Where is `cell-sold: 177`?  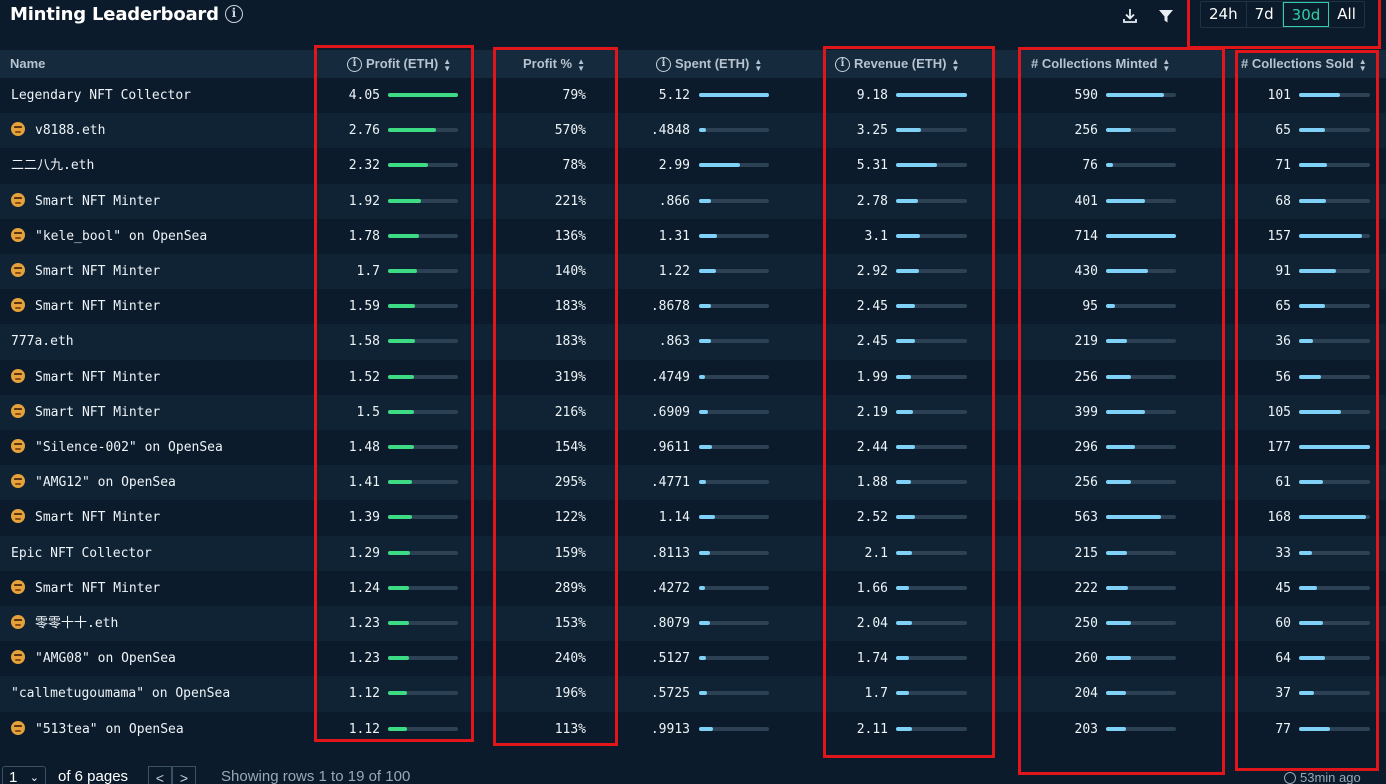
cell-sold: 177 is located at coordinates (1279, 447).